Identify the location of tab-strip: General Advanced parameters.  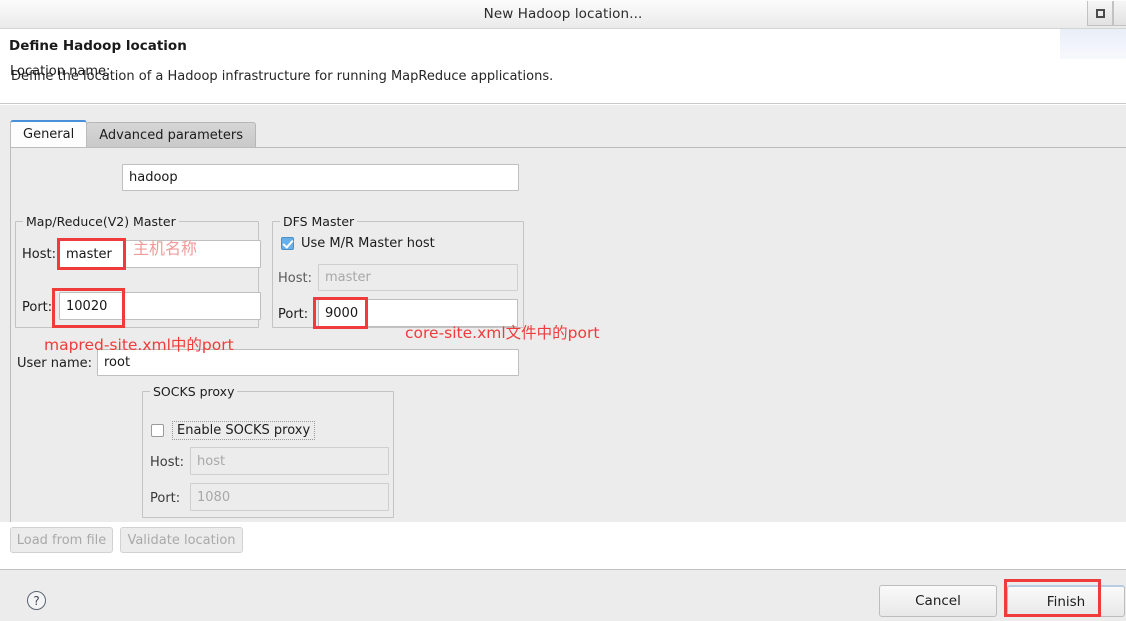
(133, 133).